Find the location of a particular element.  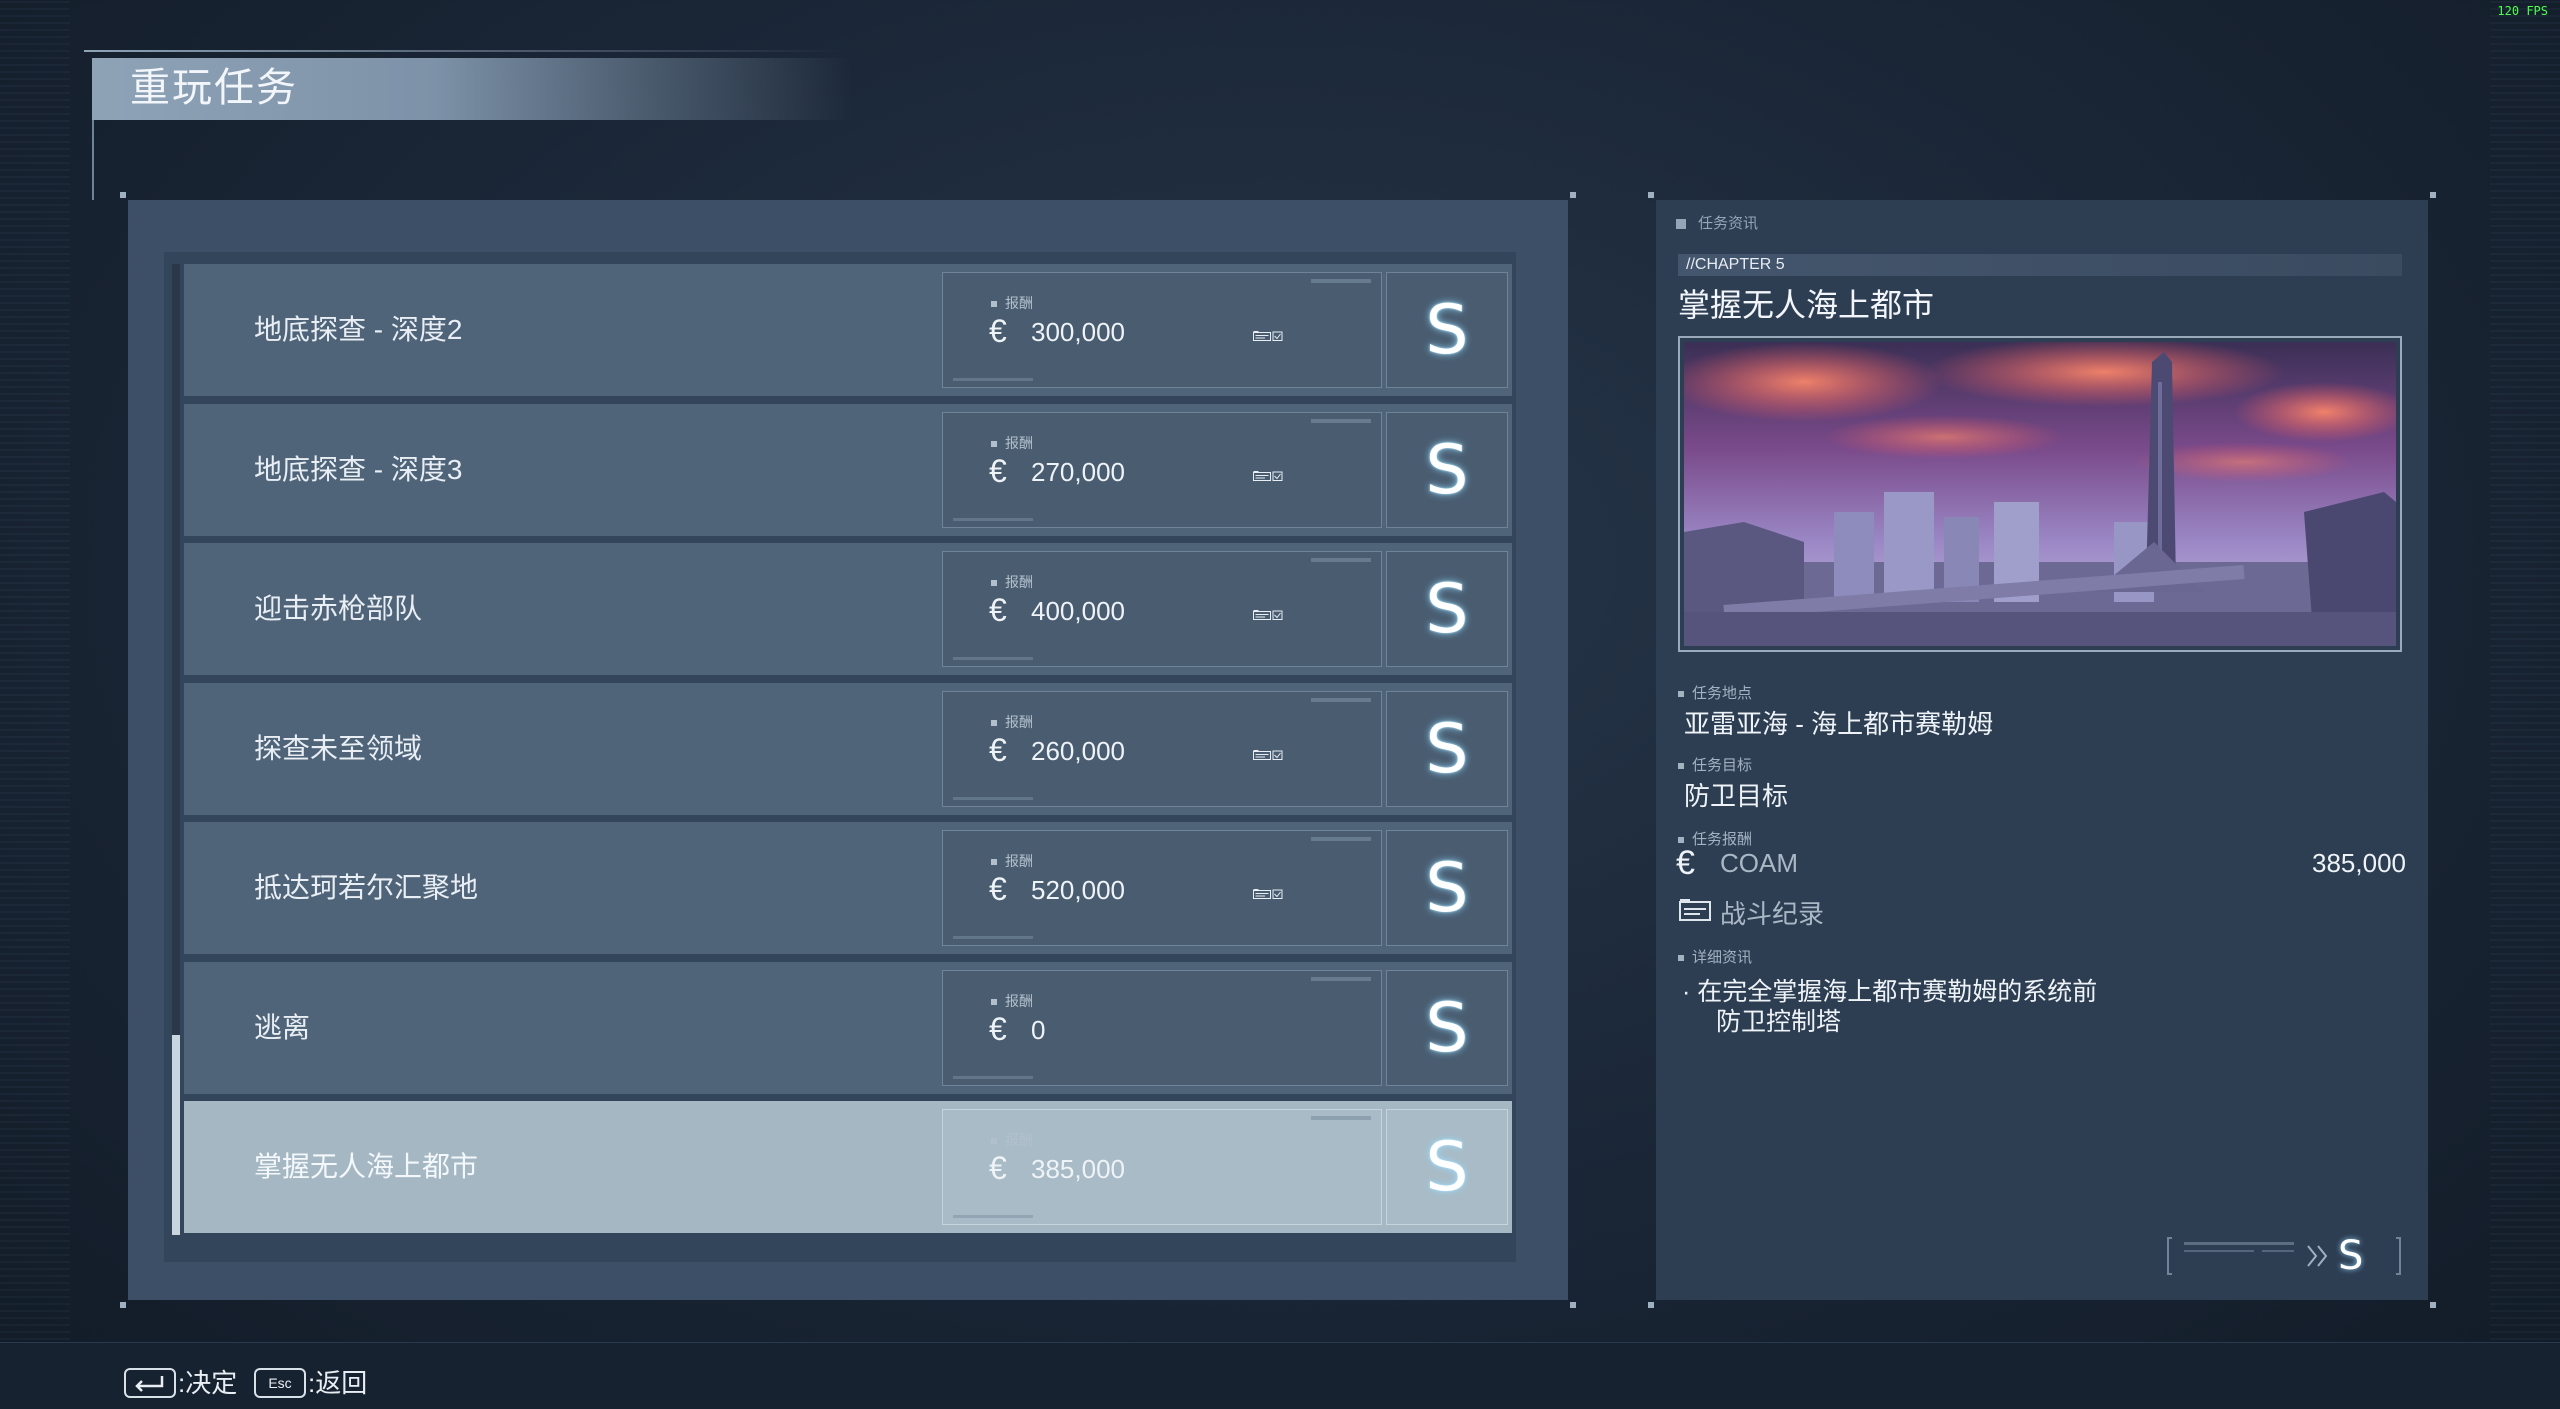

rank-frame-icon is located at coordinates (2284, 1256).